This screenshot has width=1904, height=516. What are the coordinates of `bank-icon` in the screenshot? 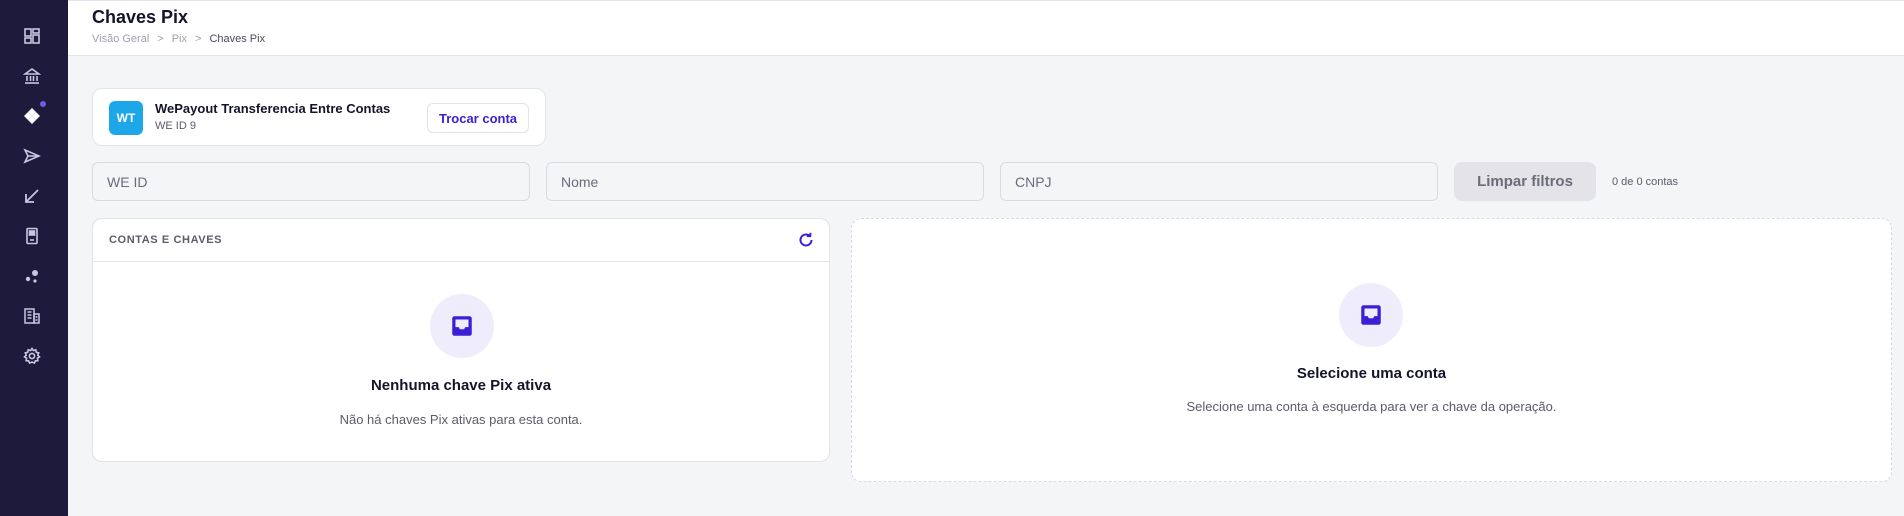 It's located at (32, 76).